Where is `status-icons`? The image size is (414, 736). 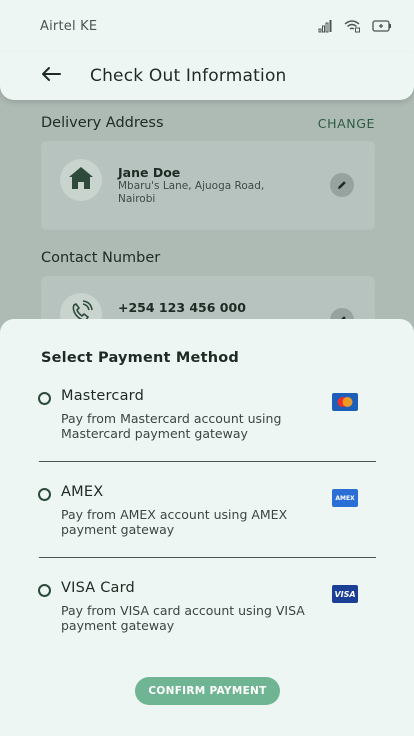
status-icons is located at coordinates (355, 26).